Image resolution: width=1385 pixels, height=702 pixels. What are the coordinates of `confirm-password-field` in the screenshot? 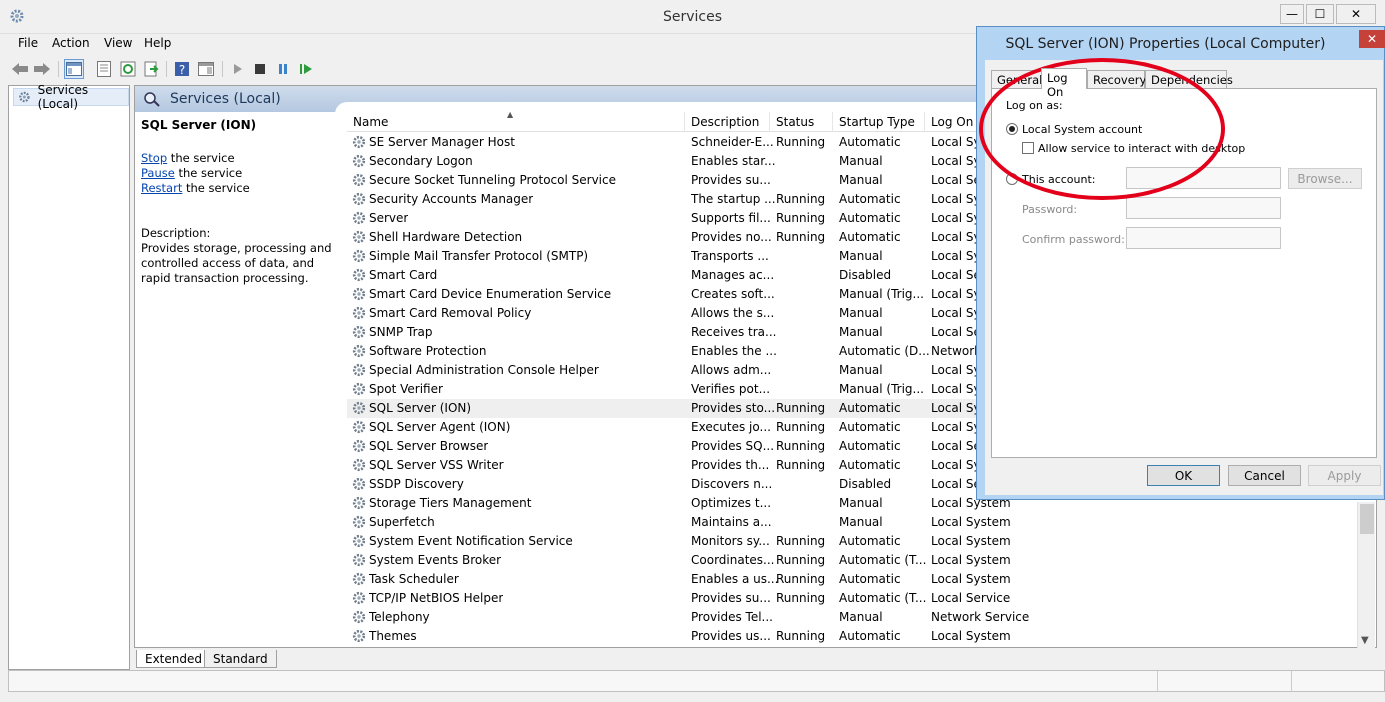 It's located at (1203, 238).